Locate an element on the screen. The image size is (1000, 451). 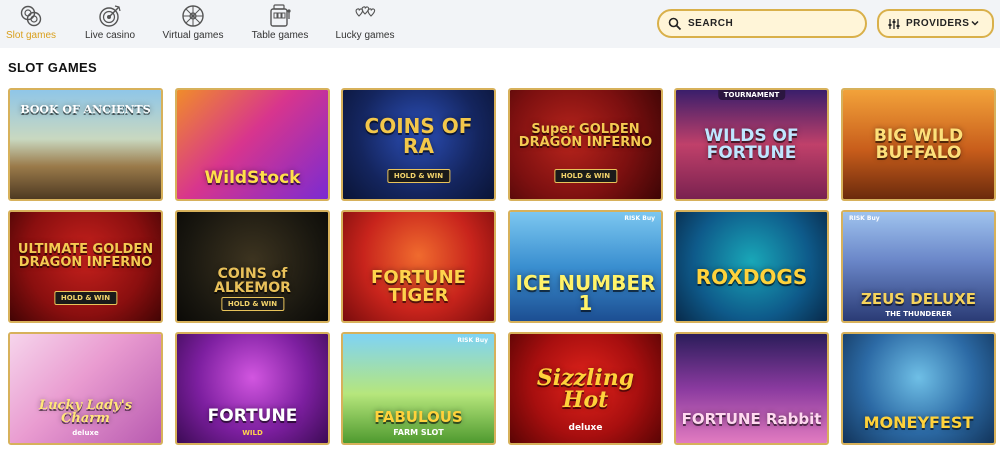
game-title: FORTUNE Rabbit is located at coordinates (751, 419).